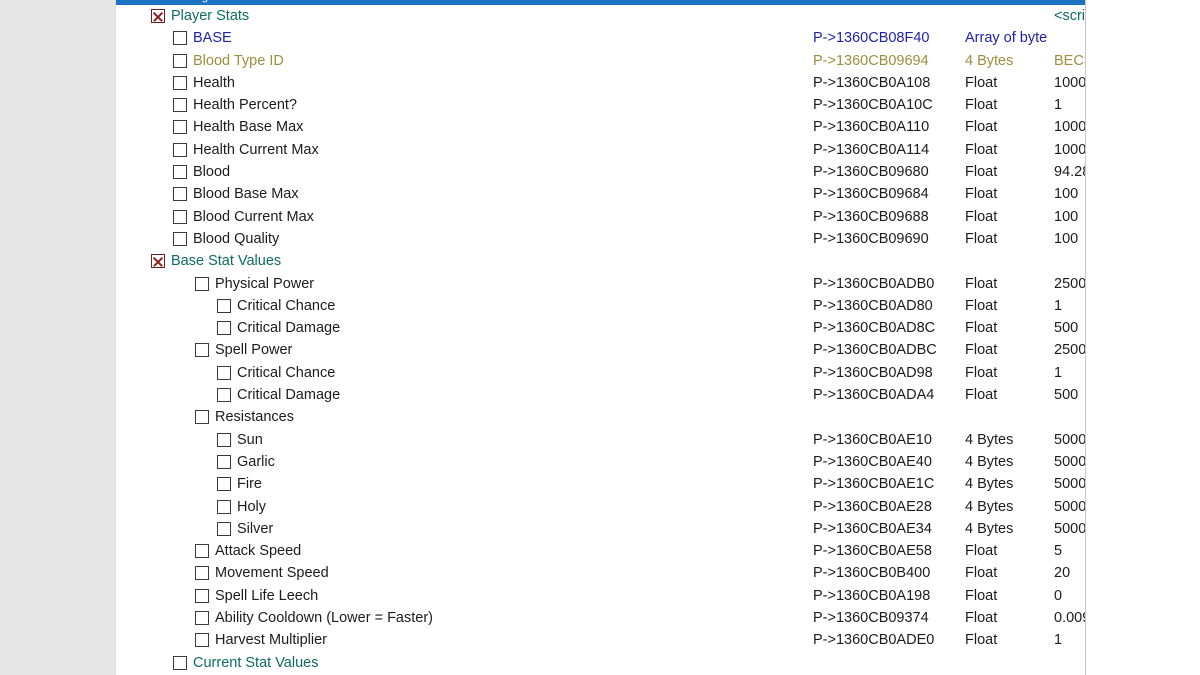  I want to click on address-list-row: Critical Damage P->1360CB0AD8C Float 500, so click(600, 328).